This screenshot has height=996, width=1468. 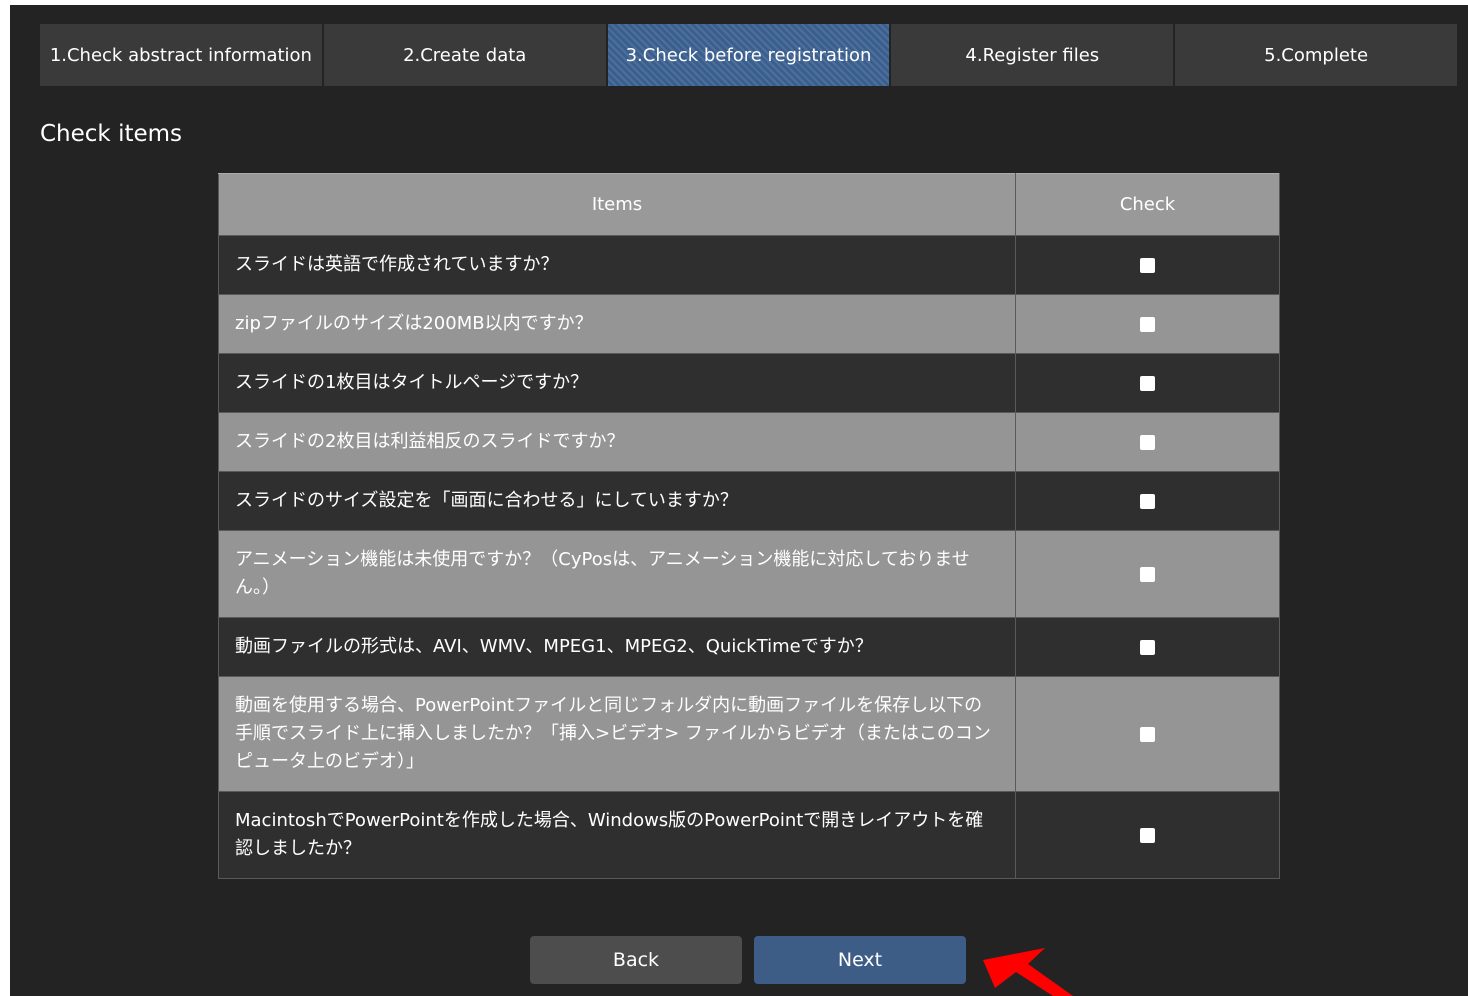 I want to click on table-row: スライドの1枚目はタイトルページですか？, so click(x=749, y=383).